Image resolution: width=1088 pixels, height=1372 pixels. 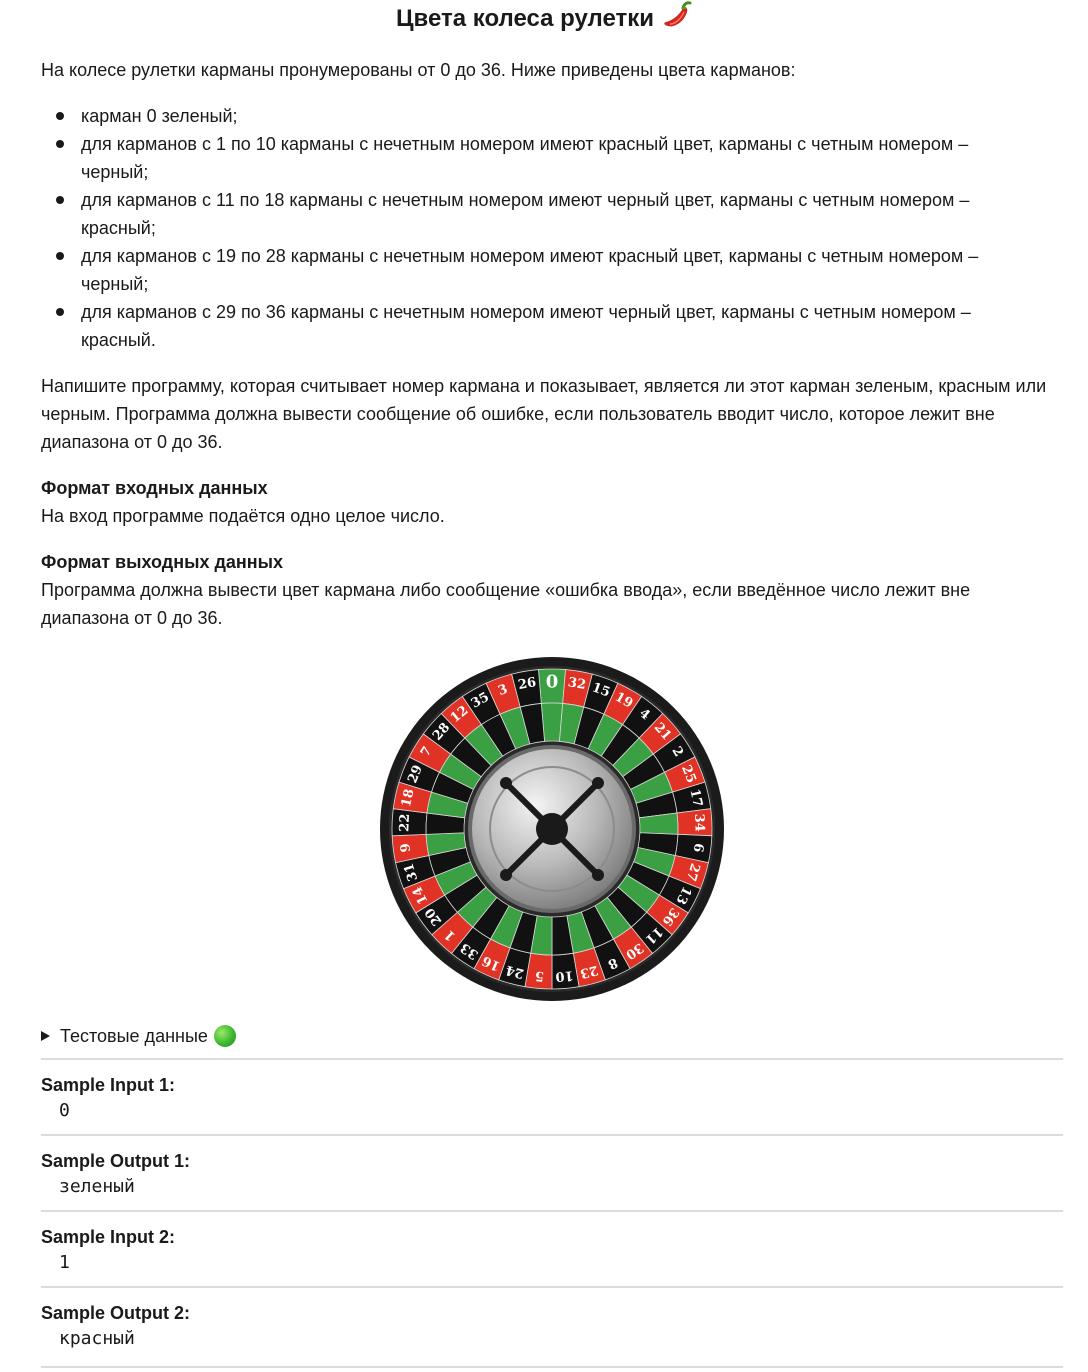 What do you see at coordinates (536, 116) in the screenshot?
I see `rule-item: карман 0 зеленый;` at bounding box center [536, 116].